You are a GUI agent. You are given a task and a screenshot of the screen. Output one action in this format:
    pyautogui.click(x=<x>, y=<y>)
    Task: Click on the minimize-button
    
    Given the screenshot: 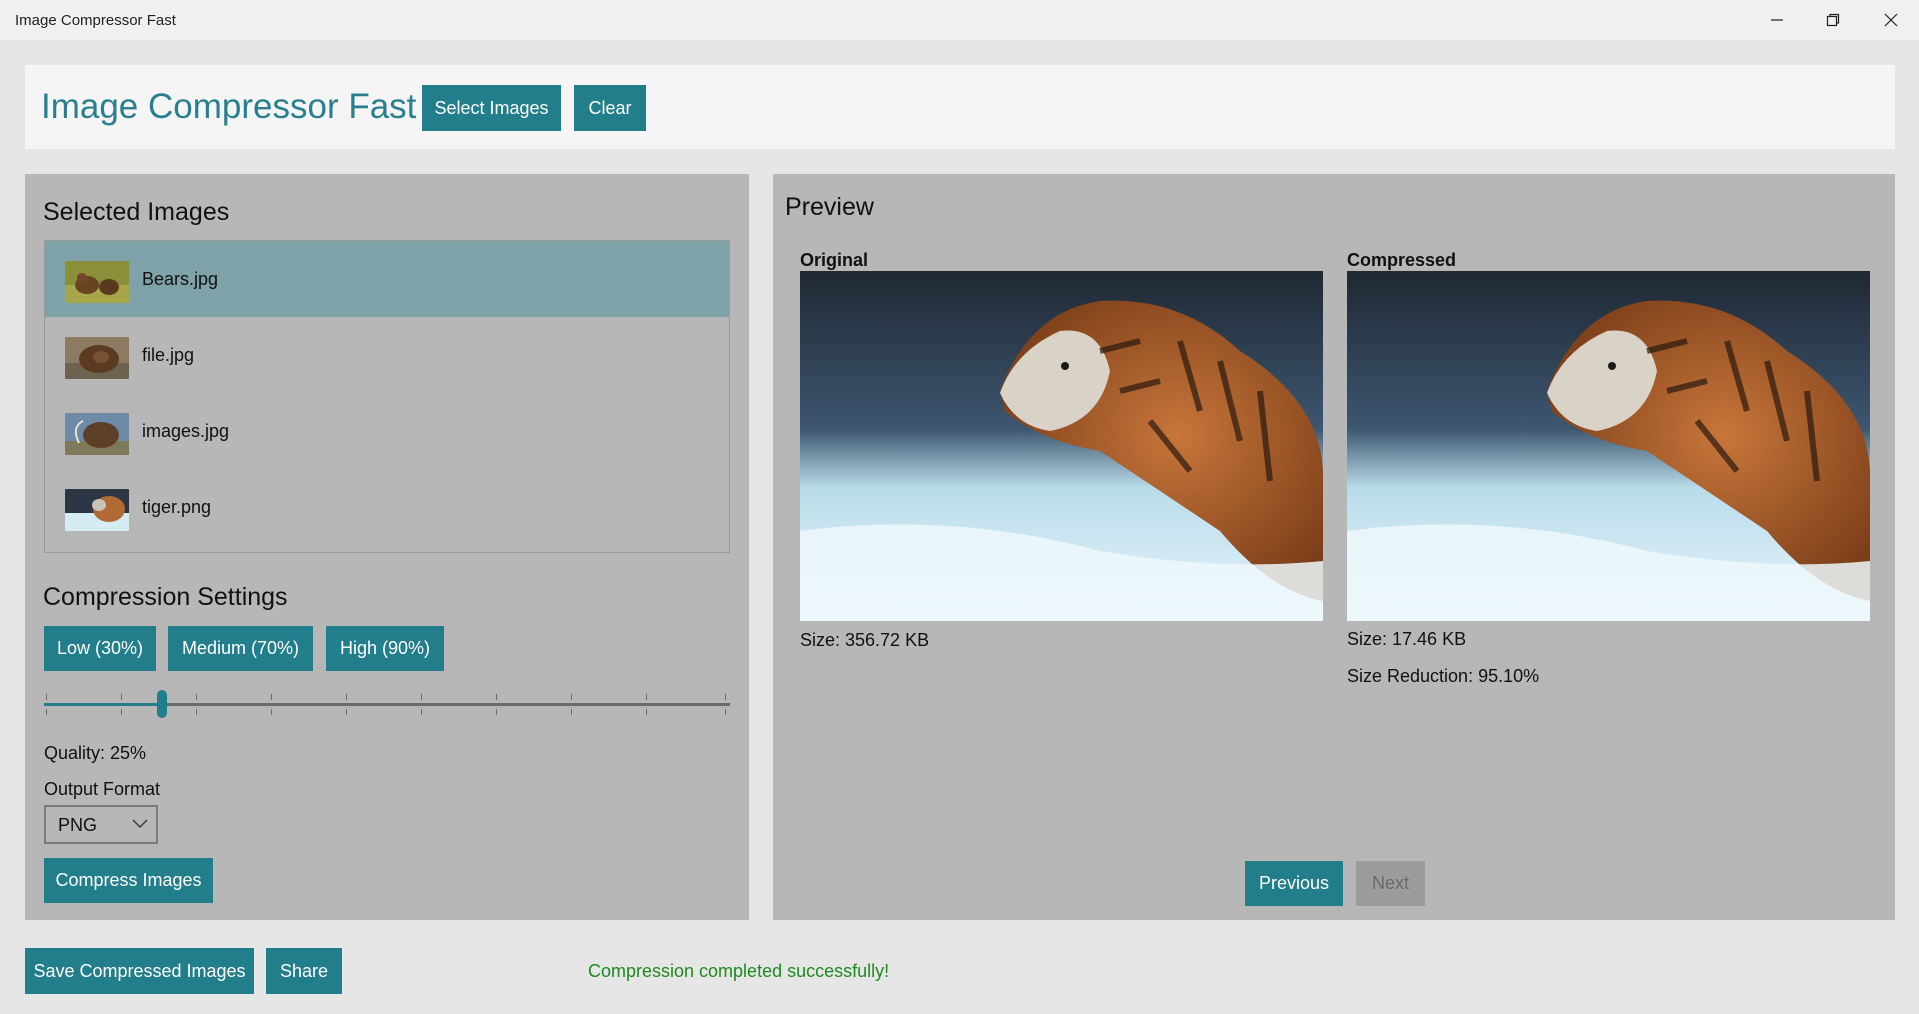 What is the action you would take?
    pyautogui.click(x=1777, y=20)
    